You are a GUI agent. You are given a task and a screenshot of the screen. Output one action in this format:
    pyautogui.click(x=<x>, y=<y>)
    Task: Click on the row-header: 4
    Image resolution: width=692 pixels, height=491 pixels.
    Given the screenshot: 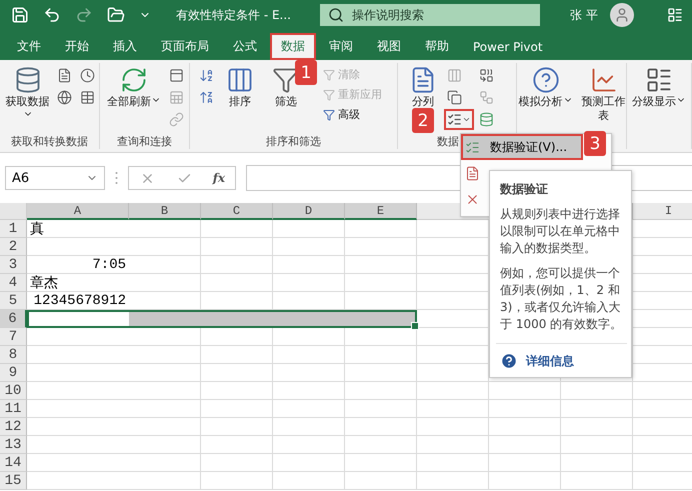 What is the action you would take?
    pyautogui.click(x=13, y=283)
    